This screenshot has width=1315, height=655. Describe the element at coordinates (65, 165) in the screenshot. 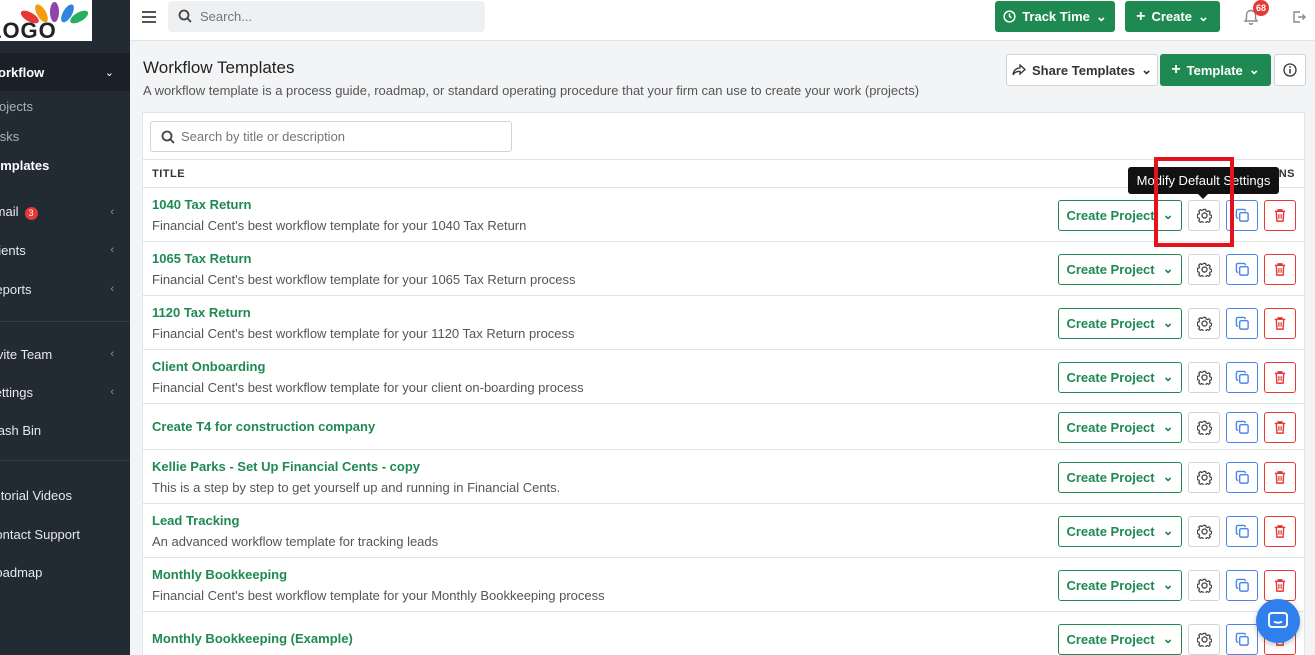

I see `sidebar-item-templates: Templates` at that location.